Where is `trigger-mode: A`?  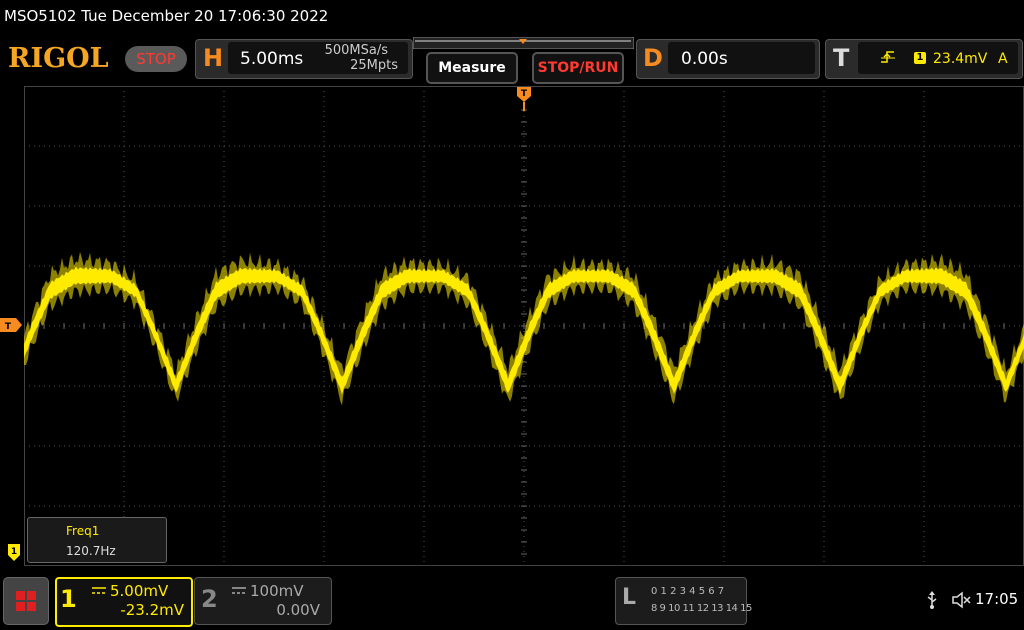 trigger-mode: A is located at coordinates (1003, 59).